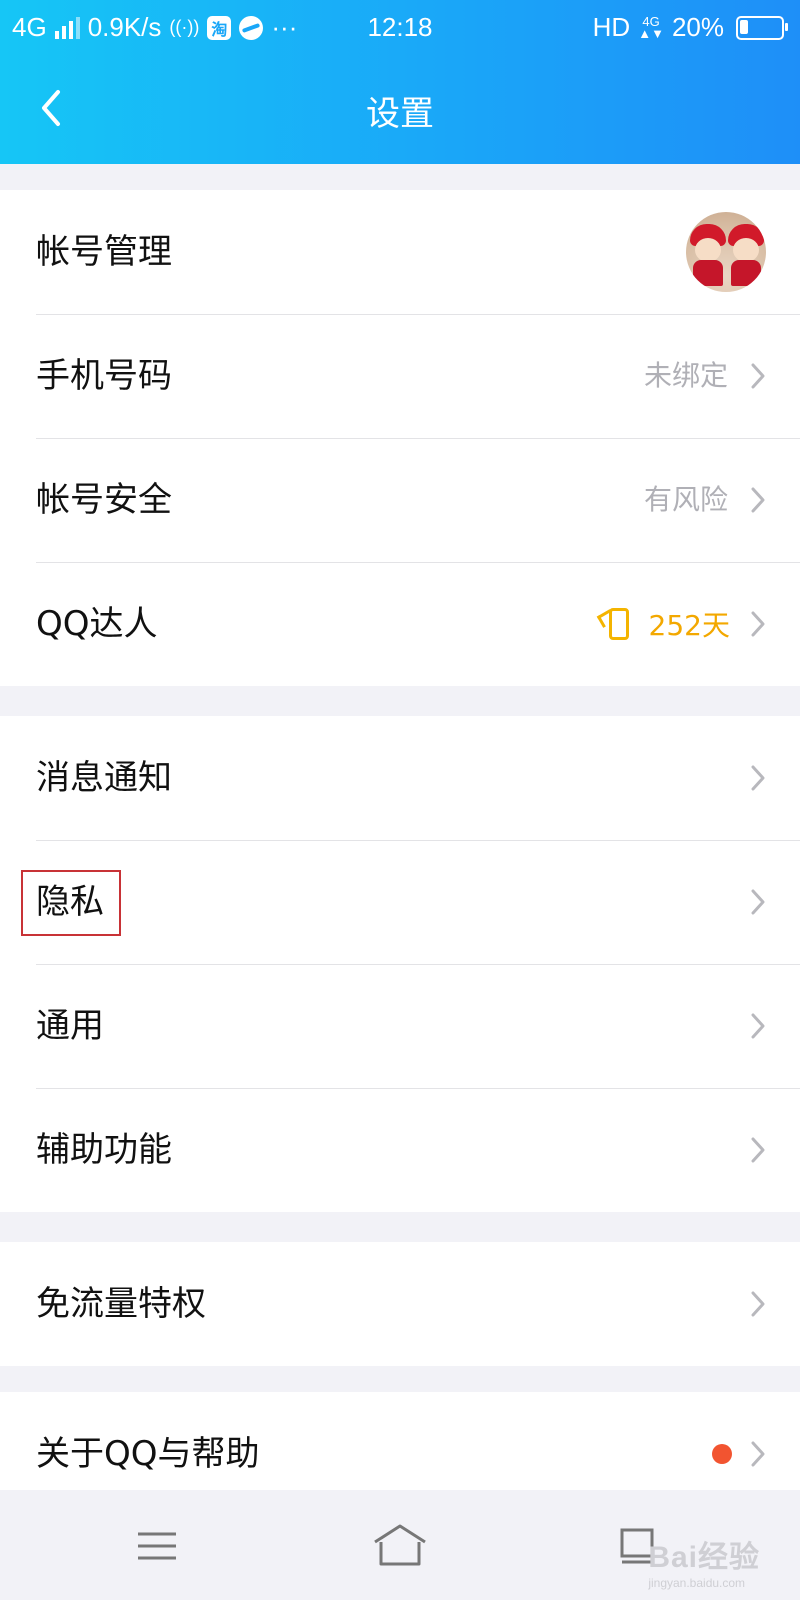 This screenshot has width=800, height=1600. Describe the element at coordinates (400, 500) in the screenshot. I see `row-account-security: 帐号安全 有风险` at that location.